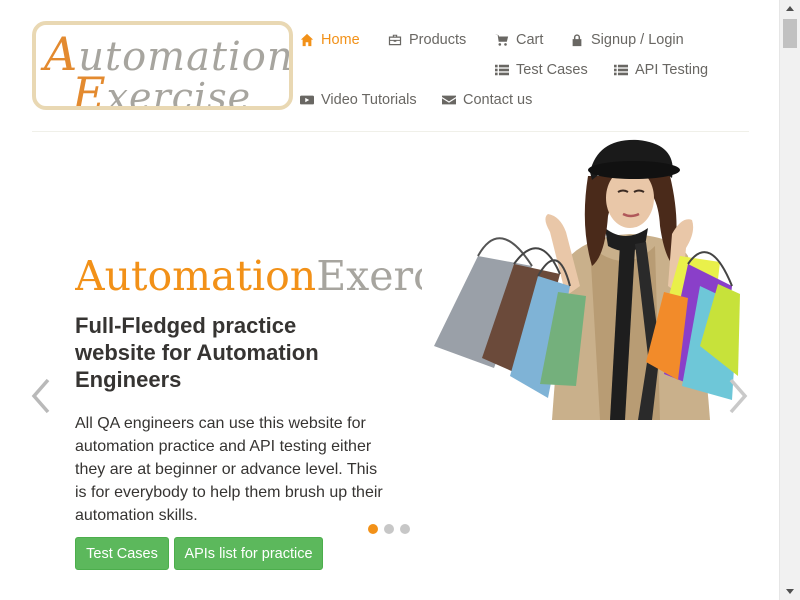 The width and height of the screenshot is (800, 600). Describe the element at coordinates (369, 100) in the screenshot. I see `nav-video-tutorials-label: Video Tutorials` at that location.